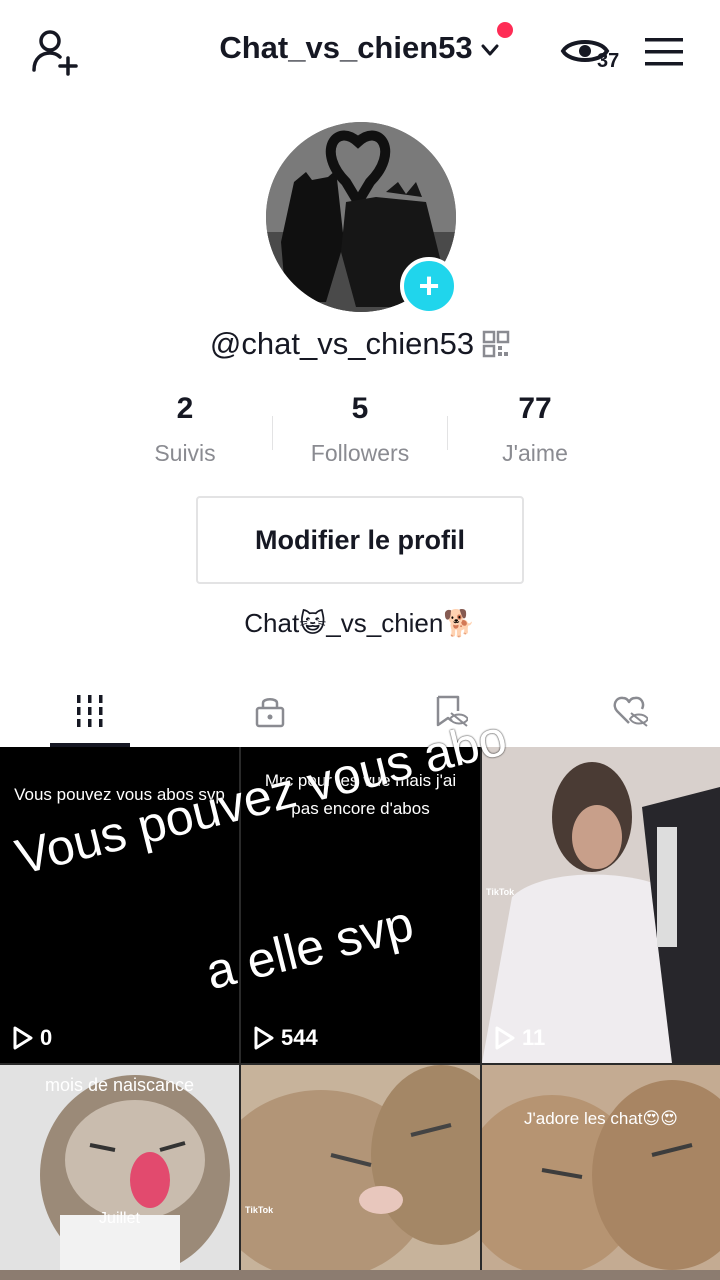  What do you see at coordinates (535, 453) in the screenshot?
I see `likes-label: J'aime` at bounding box center [535, 453].